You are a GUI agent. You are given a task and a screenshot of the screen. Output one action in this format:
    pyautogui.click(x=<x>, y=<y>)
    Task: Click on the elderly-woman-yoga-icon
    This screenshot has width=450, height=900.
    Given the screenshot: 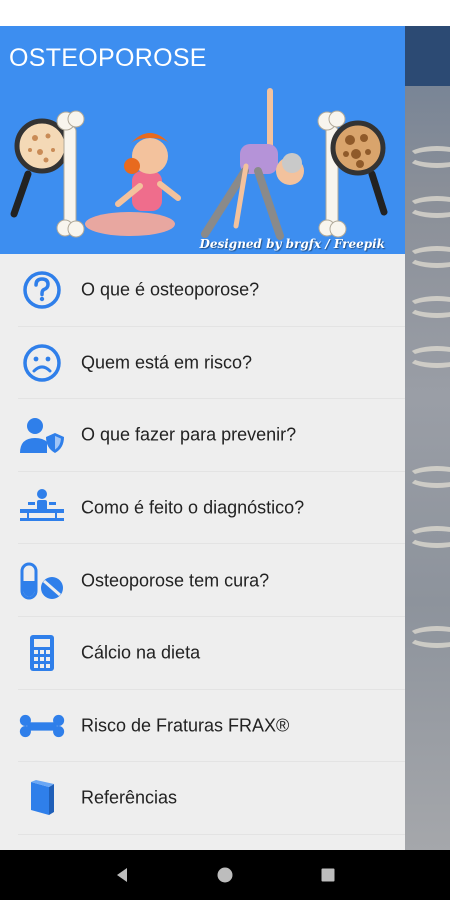 What is the action you would take?
    pyautogui.click(x=252, y=164)
    